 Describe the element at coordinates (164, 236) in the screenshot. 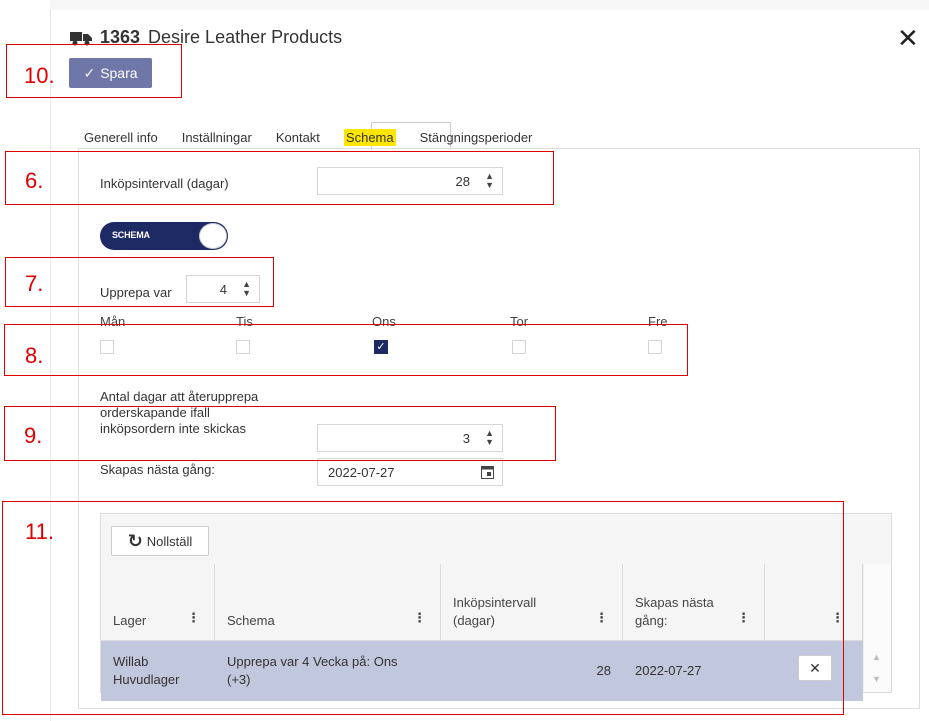

I see `schema-toggle: SCHEMA` at that location.